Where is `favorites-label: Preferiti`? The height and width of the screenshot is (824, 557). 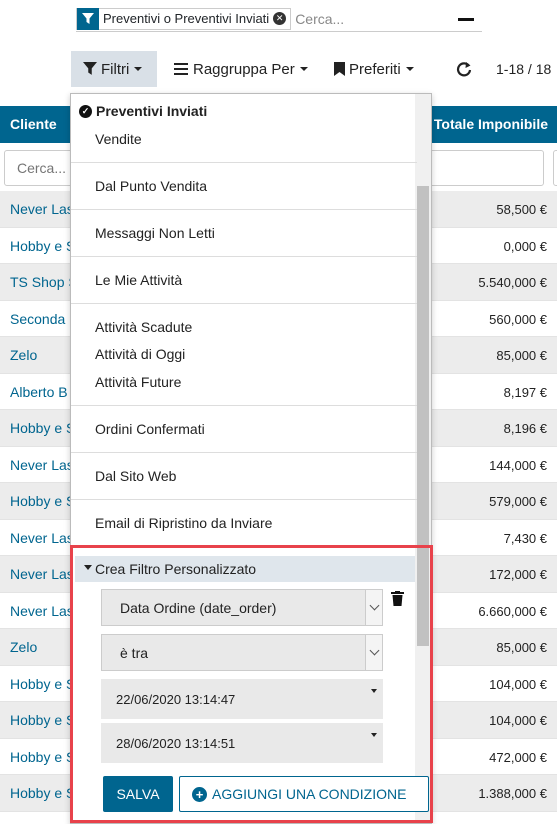 favorites-label: Preferiti is located at coordinates (375, 69).